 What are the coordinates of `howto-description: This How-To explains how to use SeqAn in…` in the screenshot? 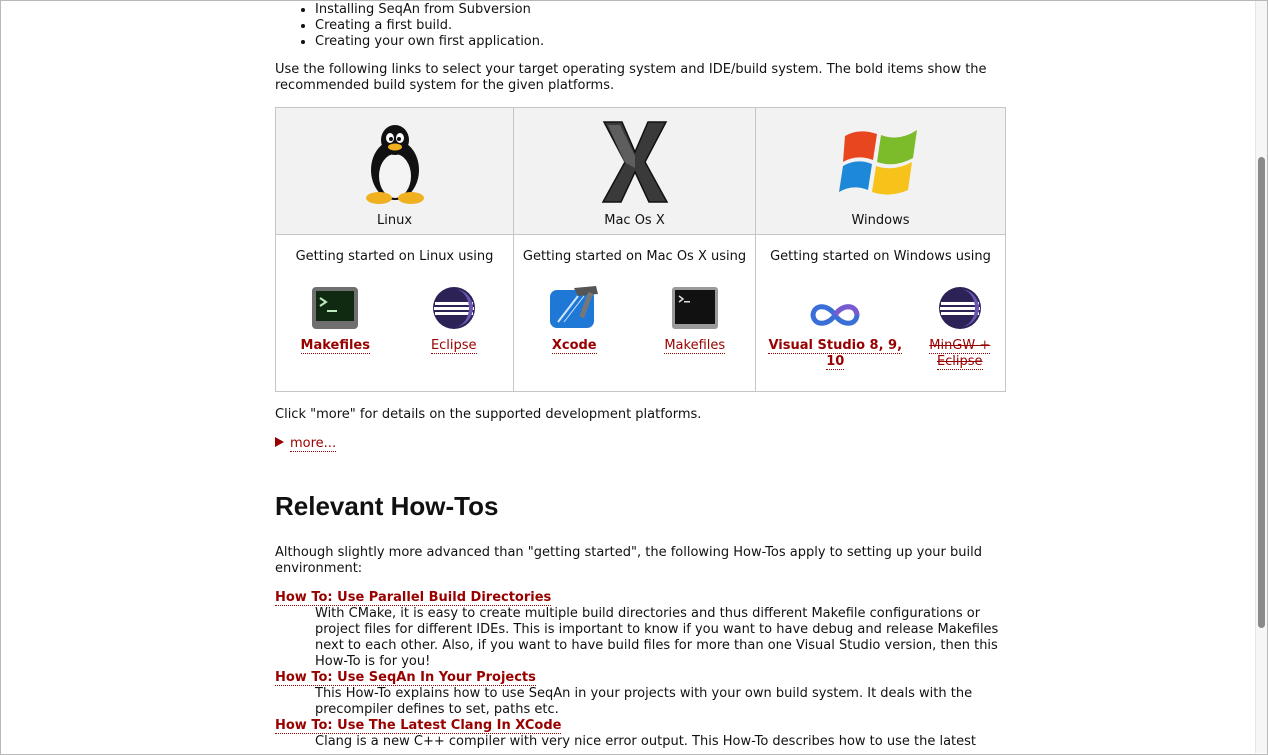 It's located at (644, 701).